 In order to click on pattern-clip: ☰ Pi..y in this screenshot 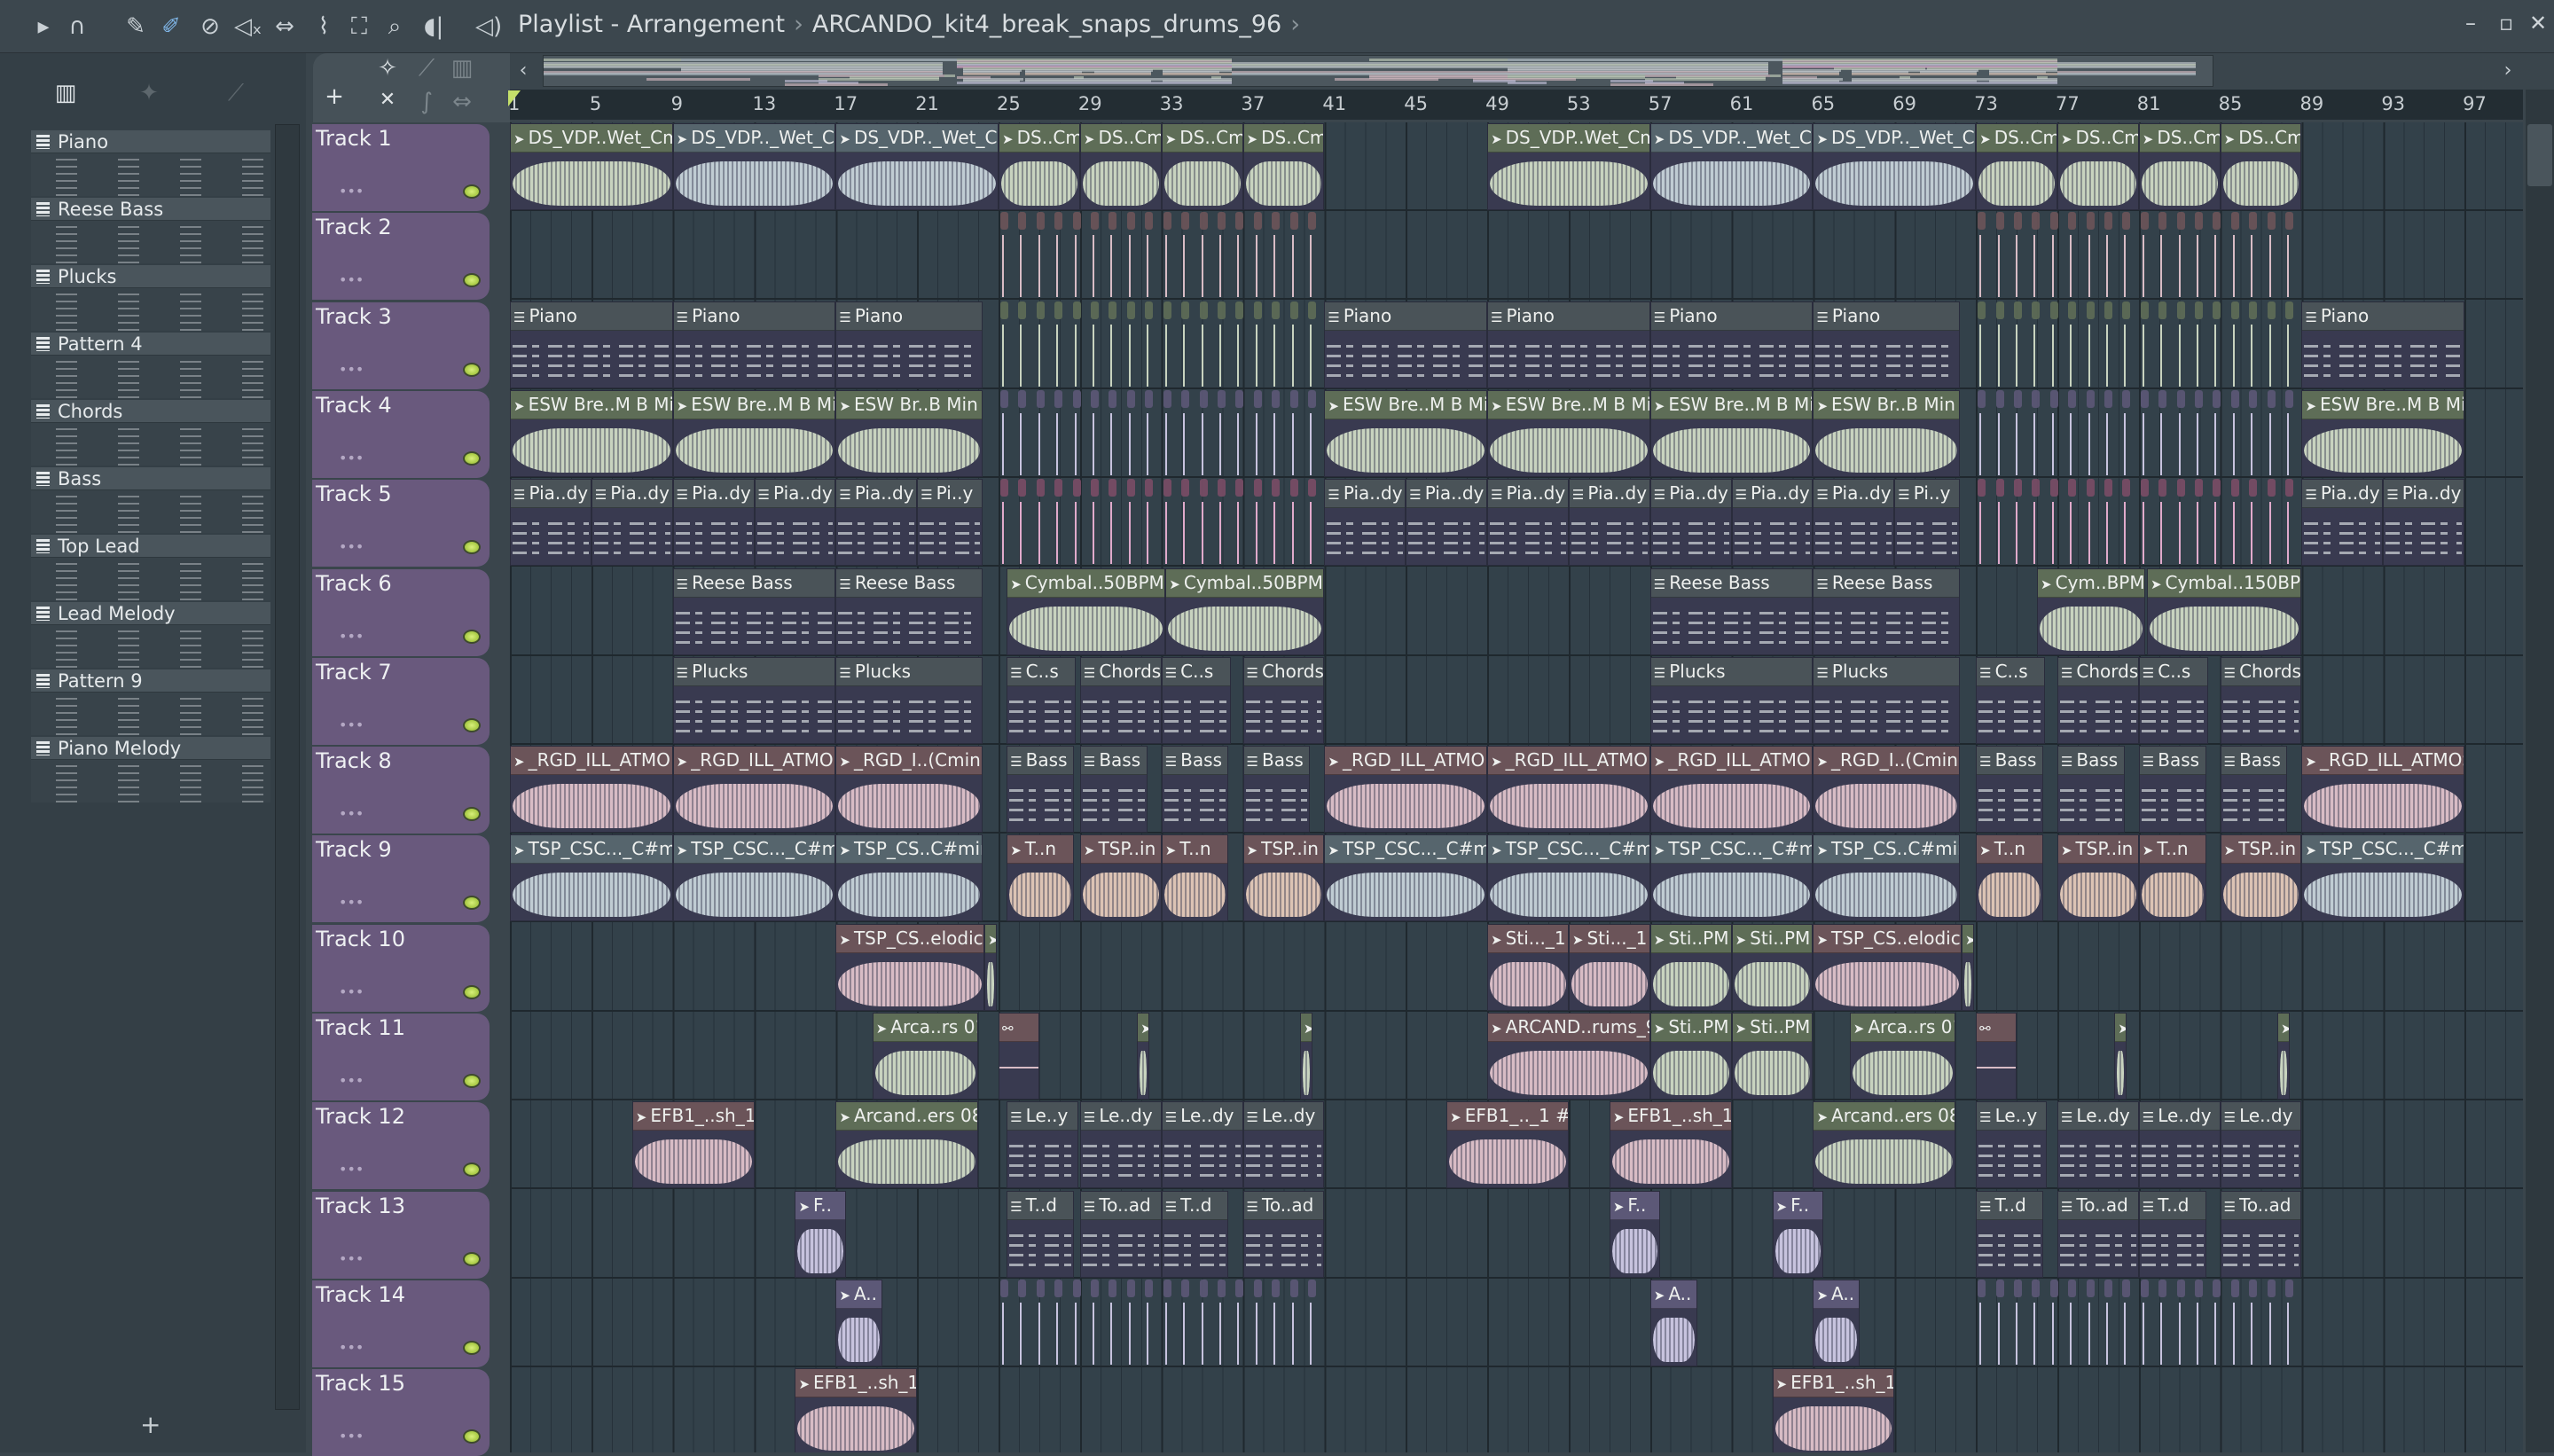, I will do `click(1927, 523)`.